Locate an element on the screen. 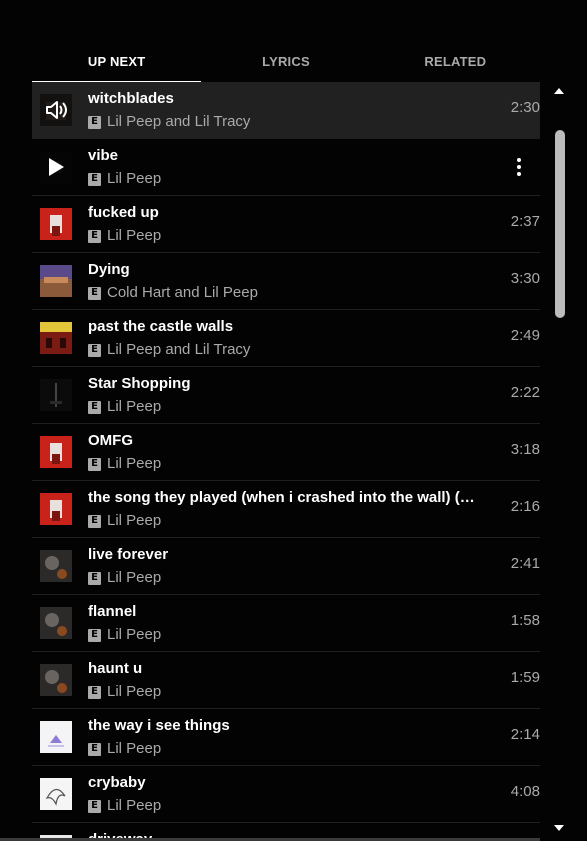 The width and height of the screenshot is (587, 841). queue-item: fucked up E Lil Peep 2:37 is located at coordinates (286, 224).